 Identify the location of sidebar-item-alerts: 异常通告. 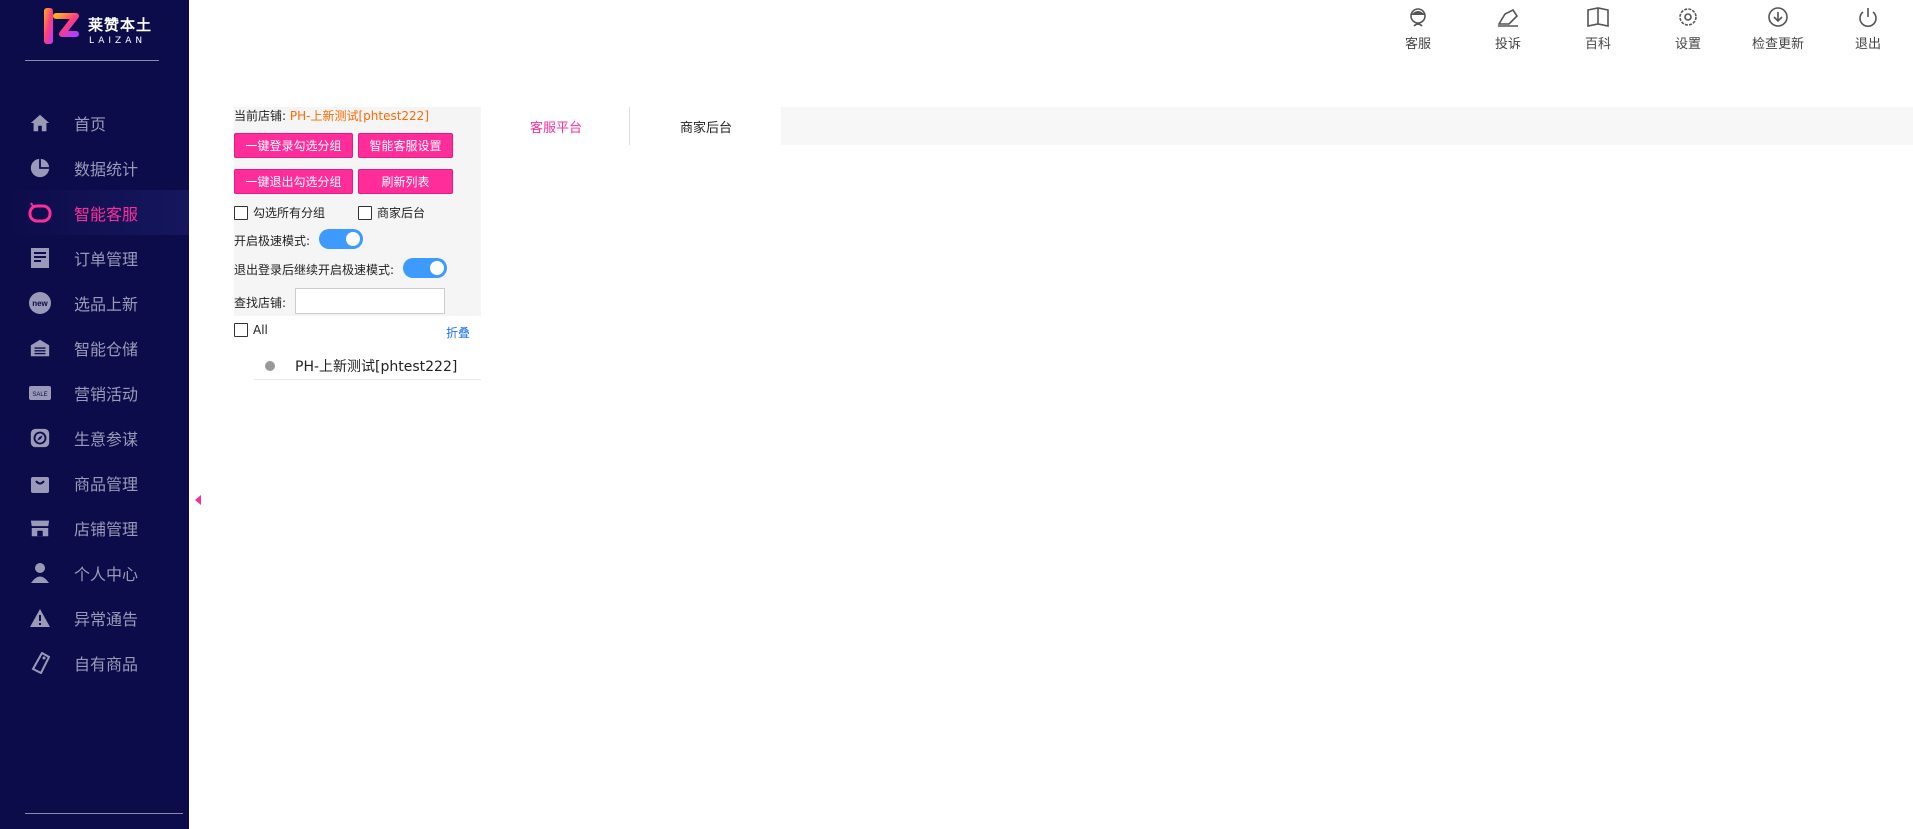
(94, 617).